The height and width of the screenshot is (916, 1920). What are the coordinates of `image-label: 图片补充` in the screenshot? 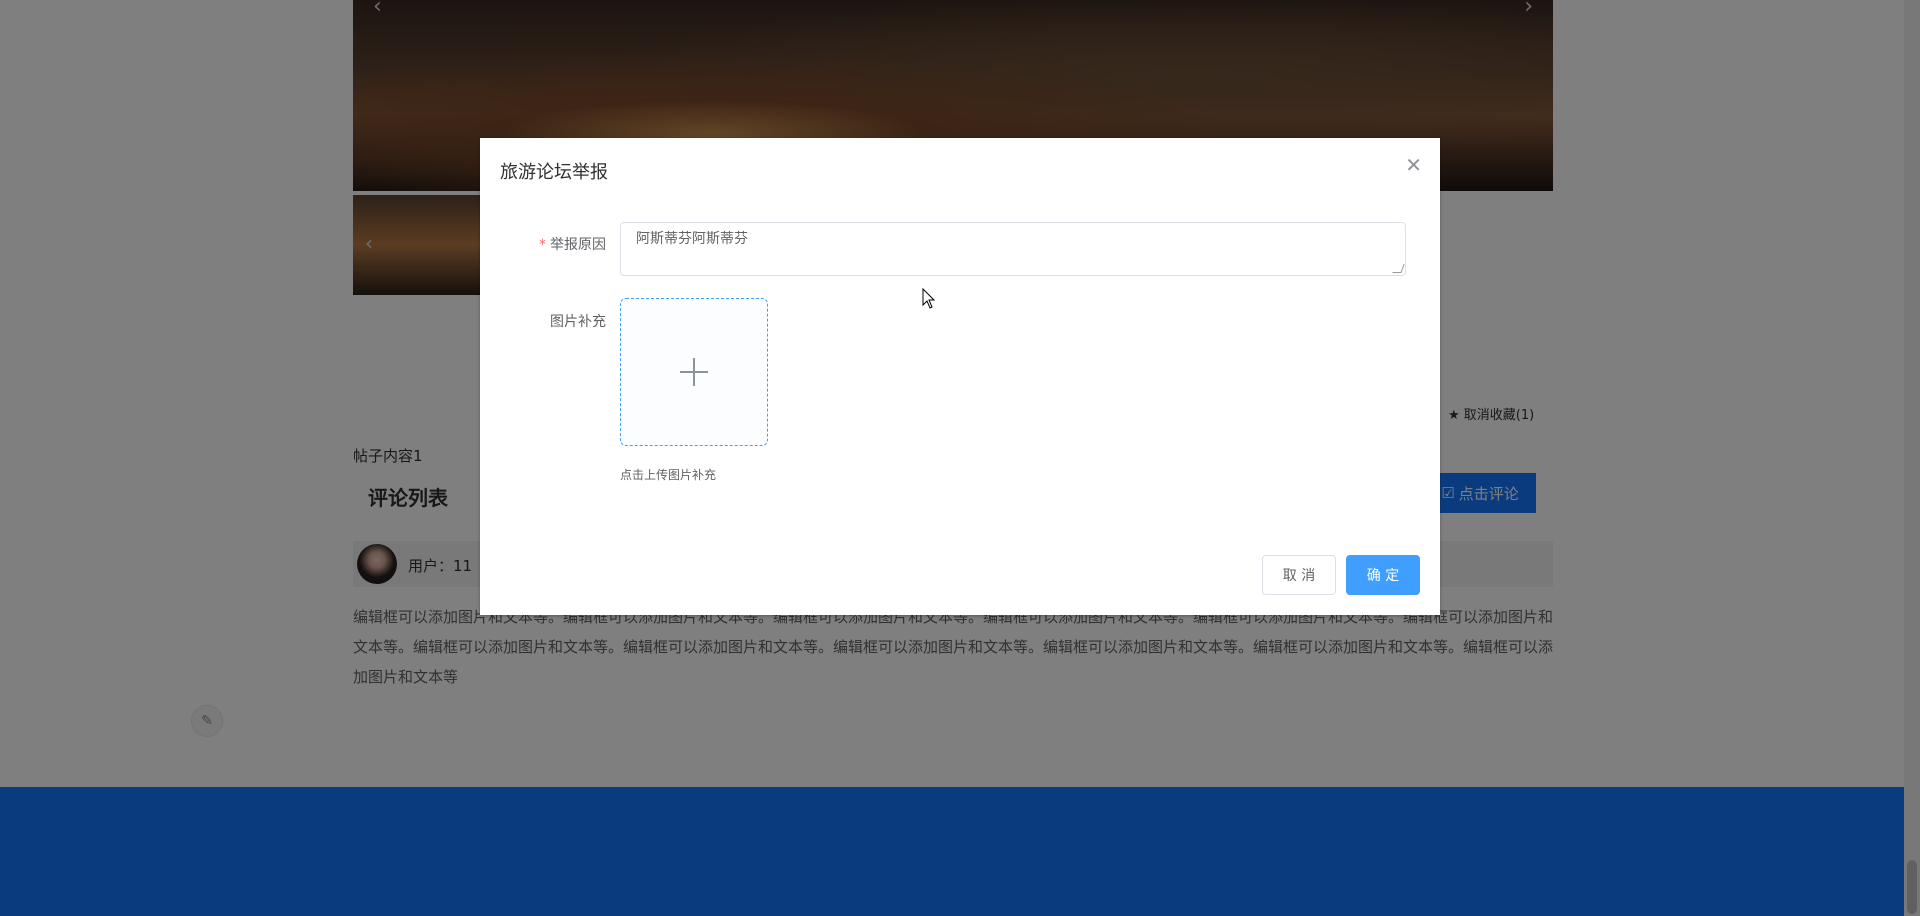 It's located at (578, 322).